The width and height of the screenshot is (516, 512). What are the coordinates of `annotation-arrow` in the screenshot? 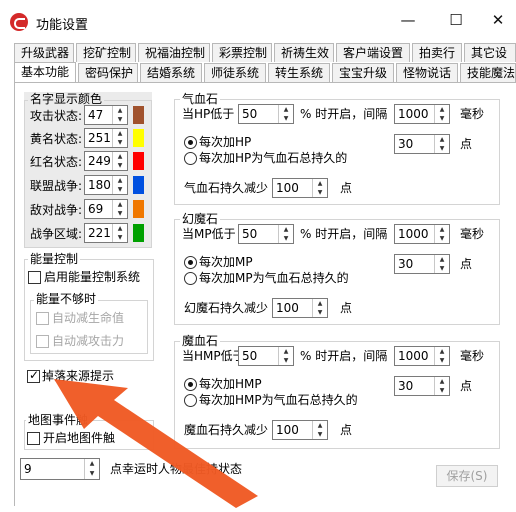 It's located at (156, 443).